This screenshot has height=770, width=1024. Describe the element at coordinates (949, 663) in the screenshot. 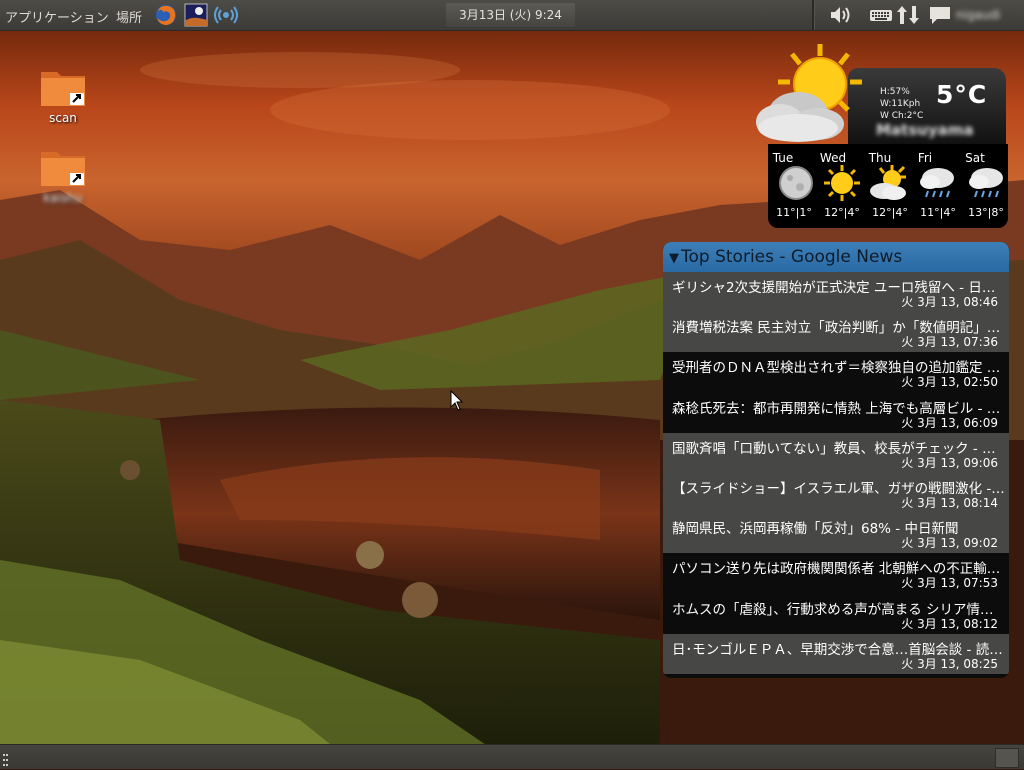

I see `news-time: 火 3月 13, 08:25` at that location.